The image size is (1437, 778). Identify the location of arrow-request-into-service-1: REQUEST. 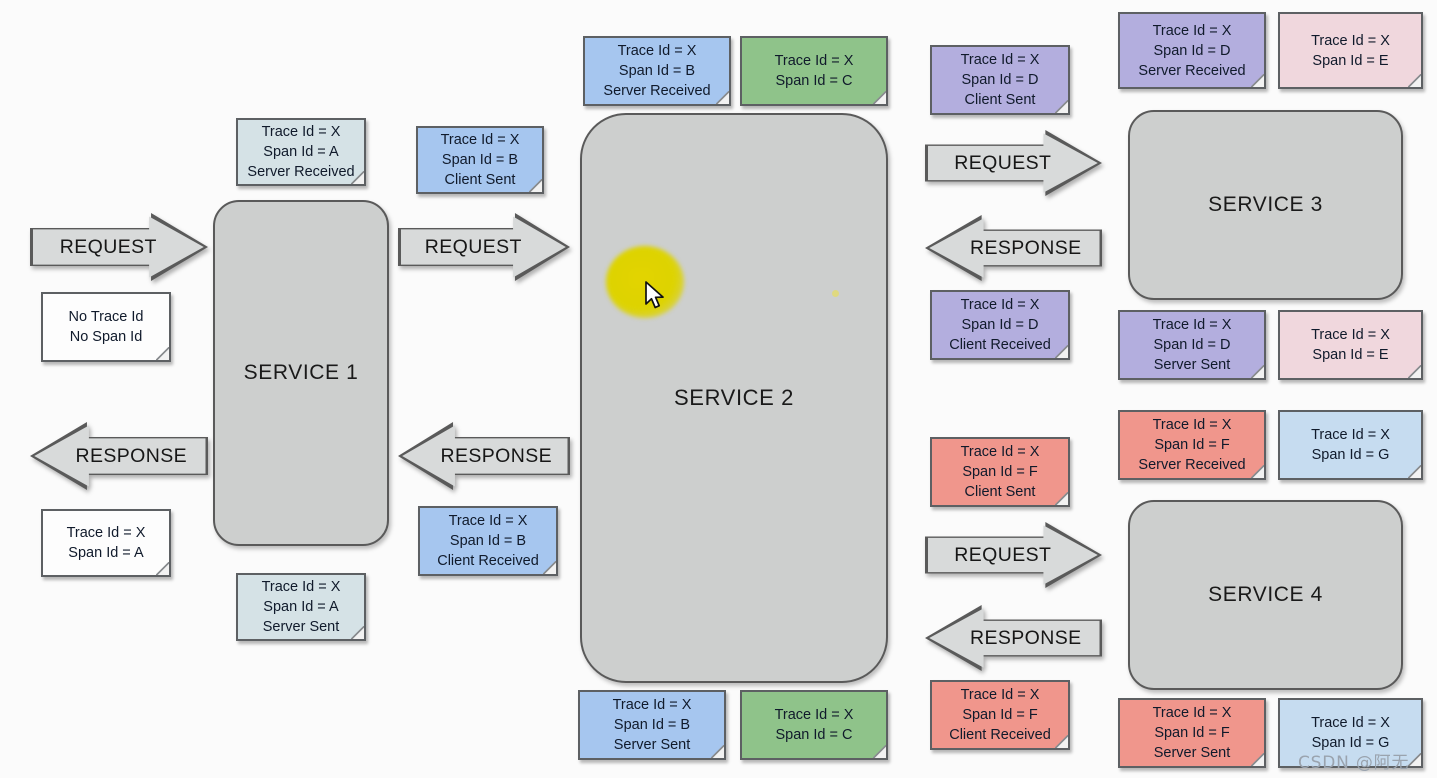
(119, 247).